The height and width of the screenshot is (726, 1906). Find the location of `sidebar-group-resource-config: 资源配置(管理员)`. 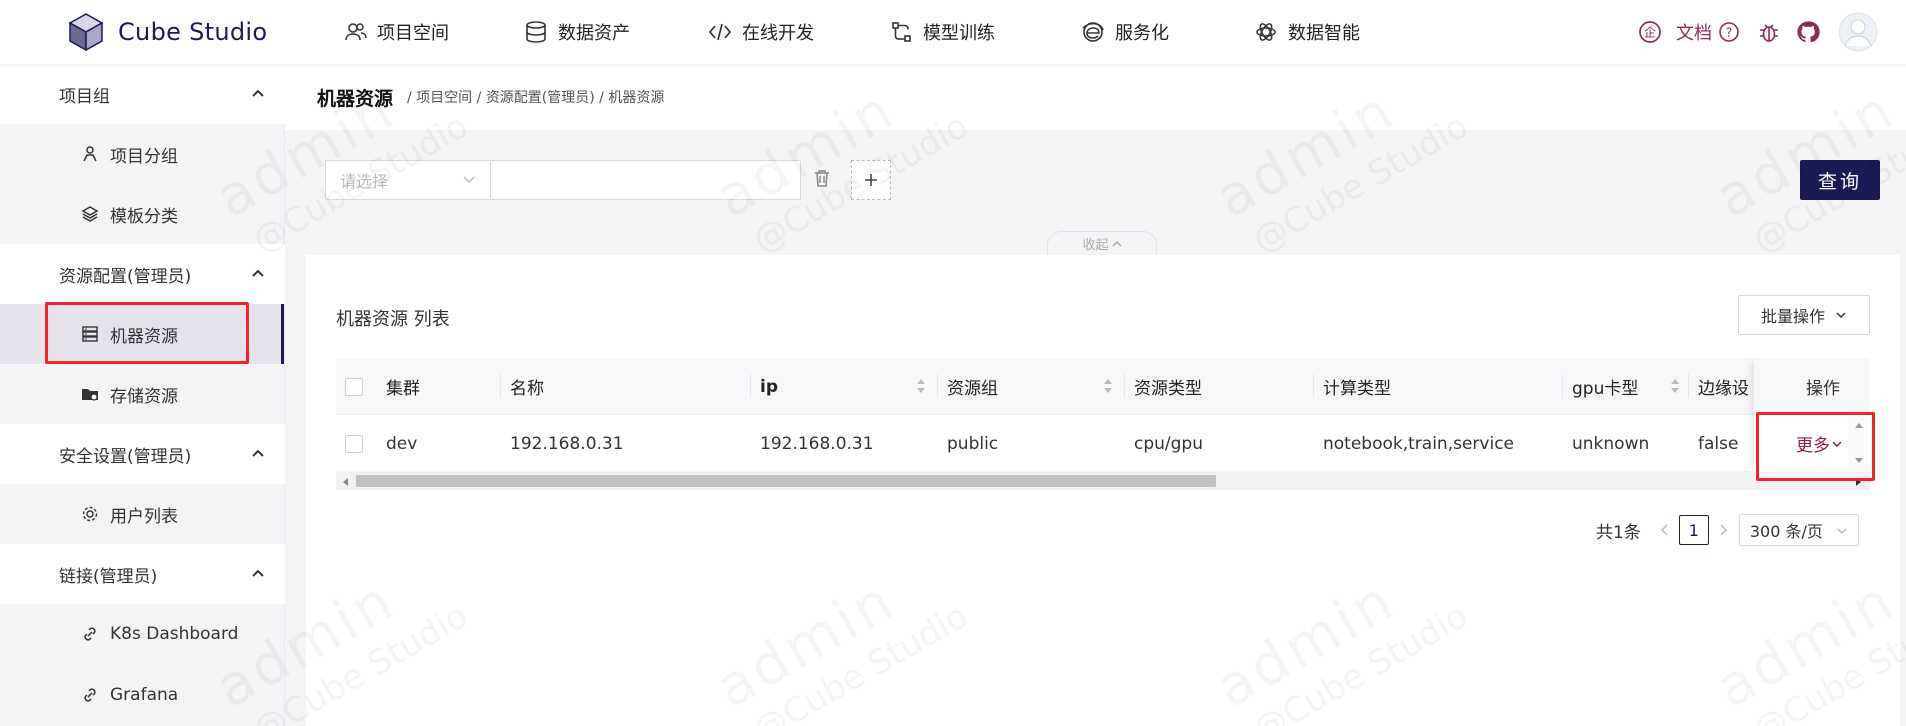

sidebar-group-resource-config: 资源配置(管理员) is located at coordinates (142, 274).